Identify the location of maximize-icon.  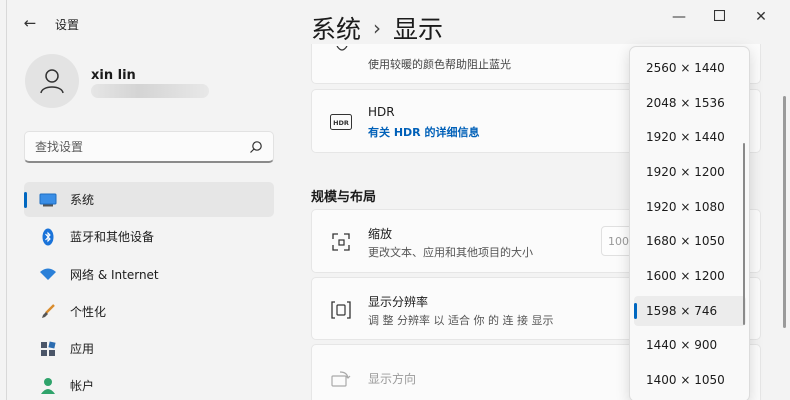
(719, 17).